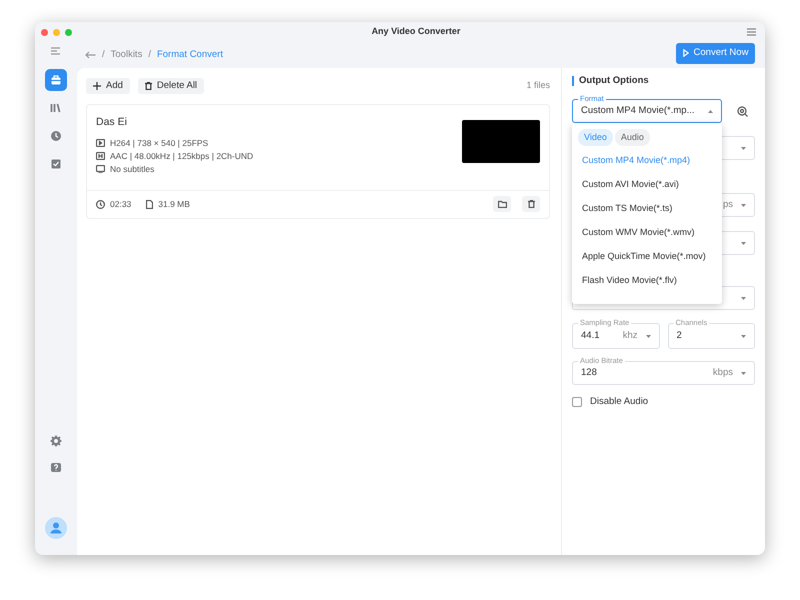  Describe the element at coordinates (415, 31) in the screenshot. I see `window-title: Any Video Converter` at that location.